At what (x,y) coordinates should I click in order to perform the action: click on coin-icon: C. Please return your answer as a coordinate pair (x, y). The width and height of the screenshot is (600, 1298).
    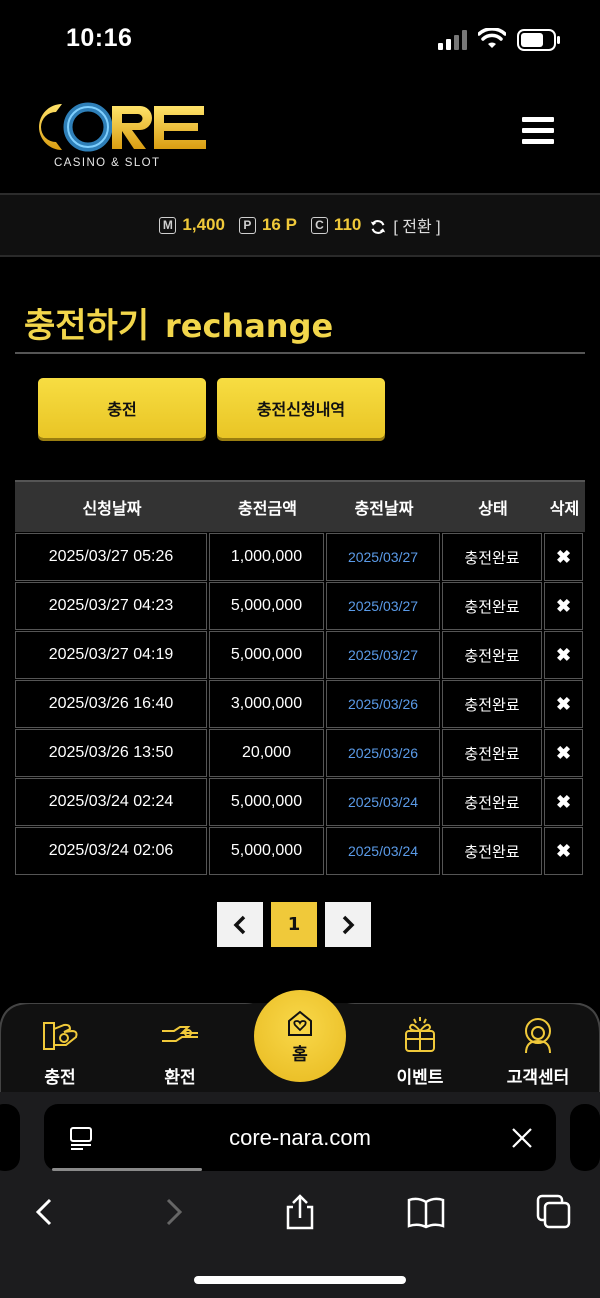
    Looking at the image, I should click on (319, 225).